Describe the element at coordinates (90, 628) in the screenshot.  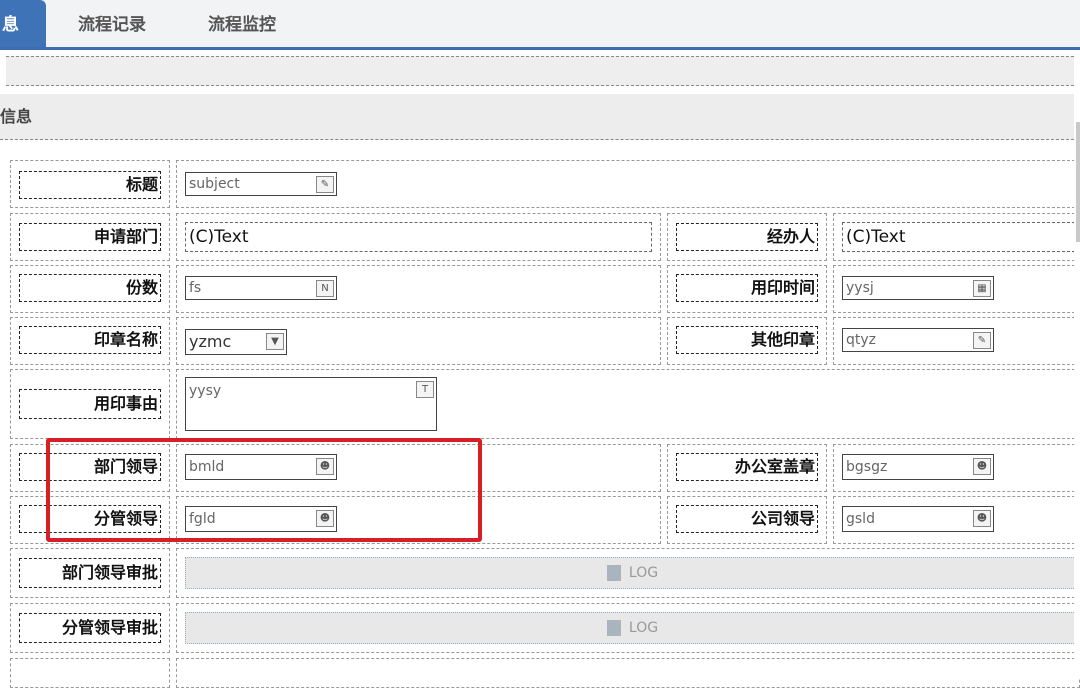
I see `branchapproval-label: 分管领导审批` at that location.